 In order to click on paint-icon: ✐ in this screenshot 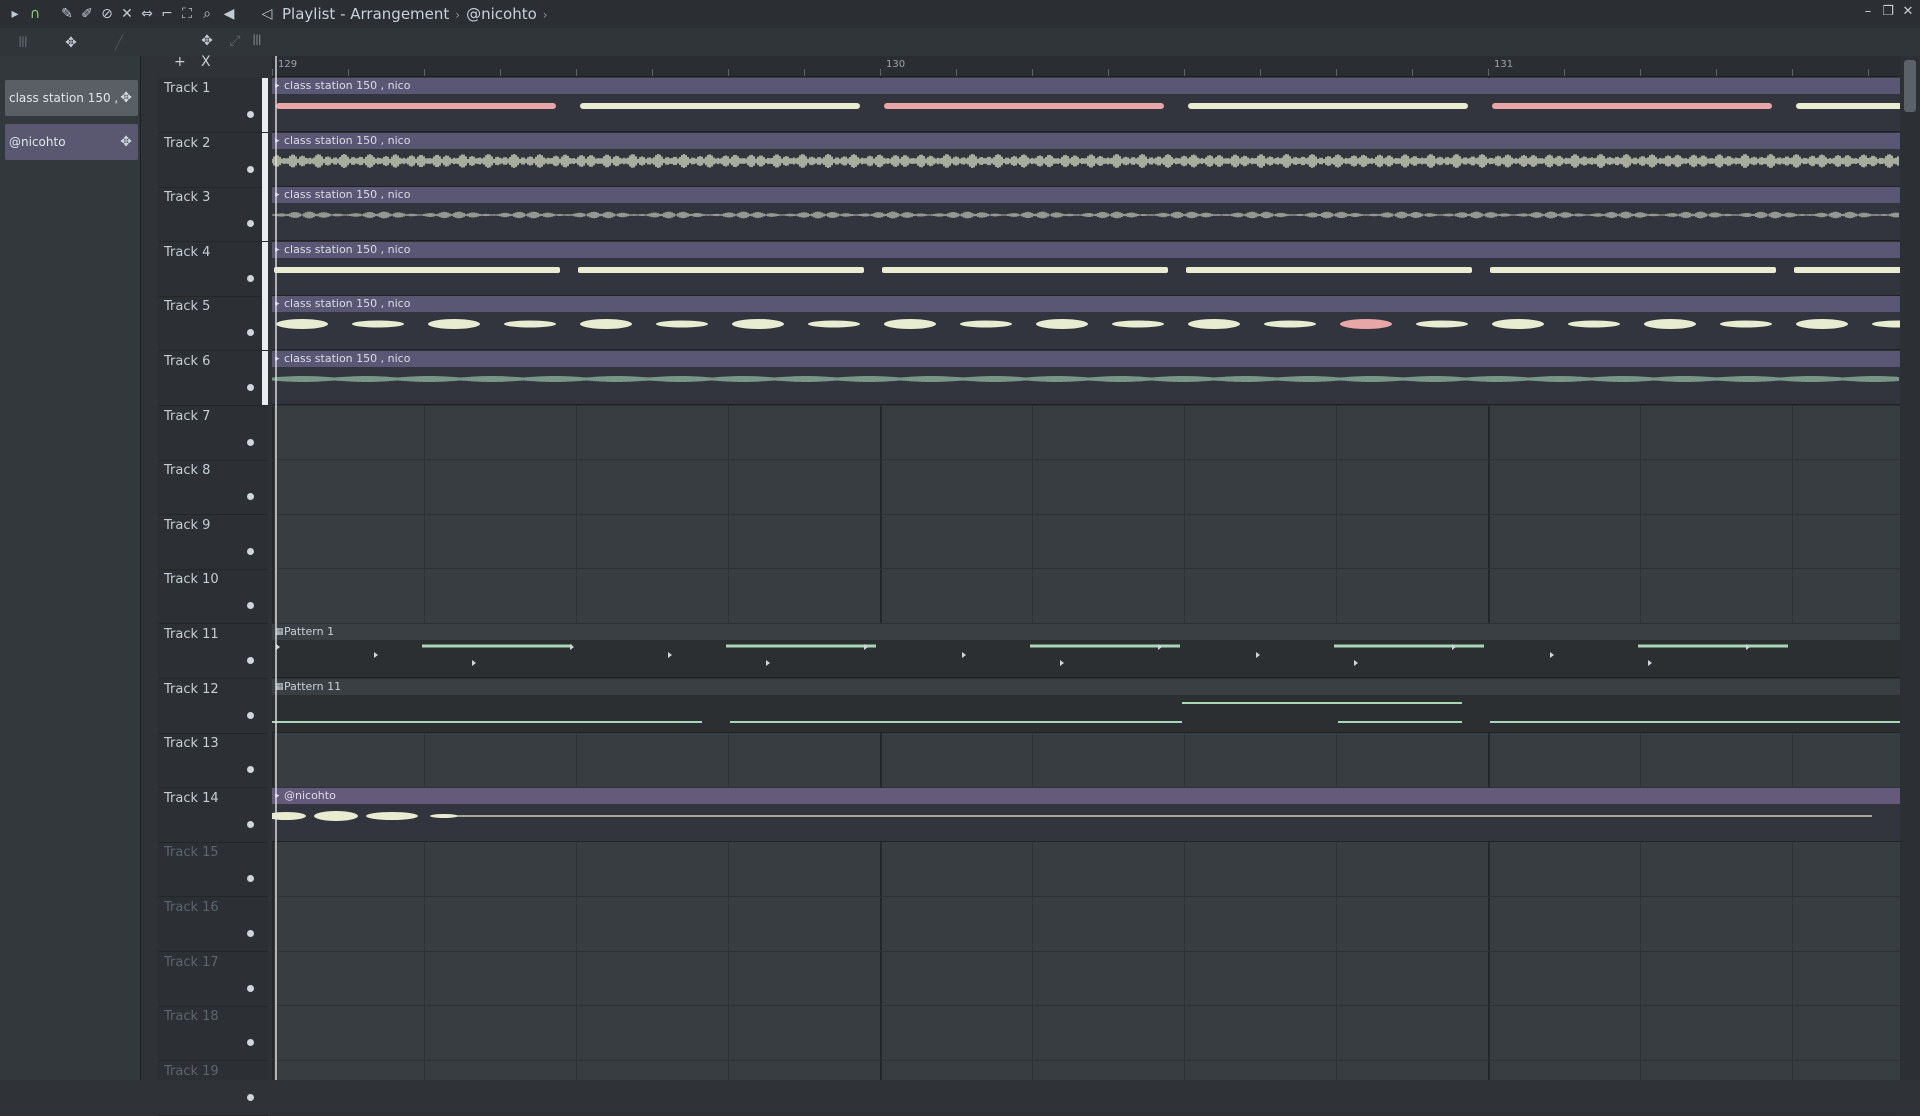, I will do `click(87, 14)`.